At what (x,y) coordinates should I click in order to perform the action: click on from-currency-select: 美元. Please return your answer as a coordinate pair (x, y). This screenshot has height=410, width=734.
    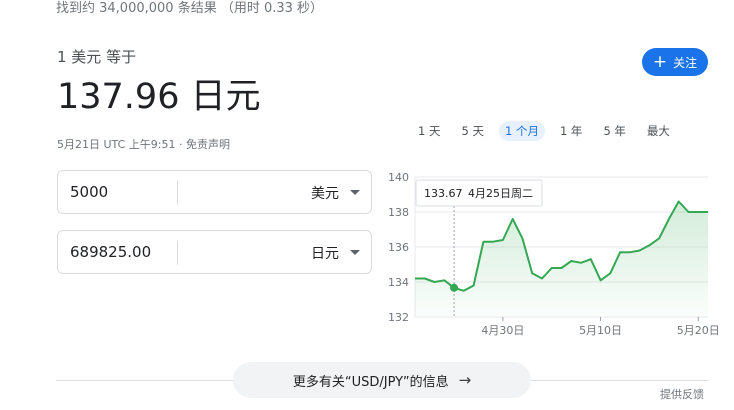
    Looking at the image, I should click on (325, 193).